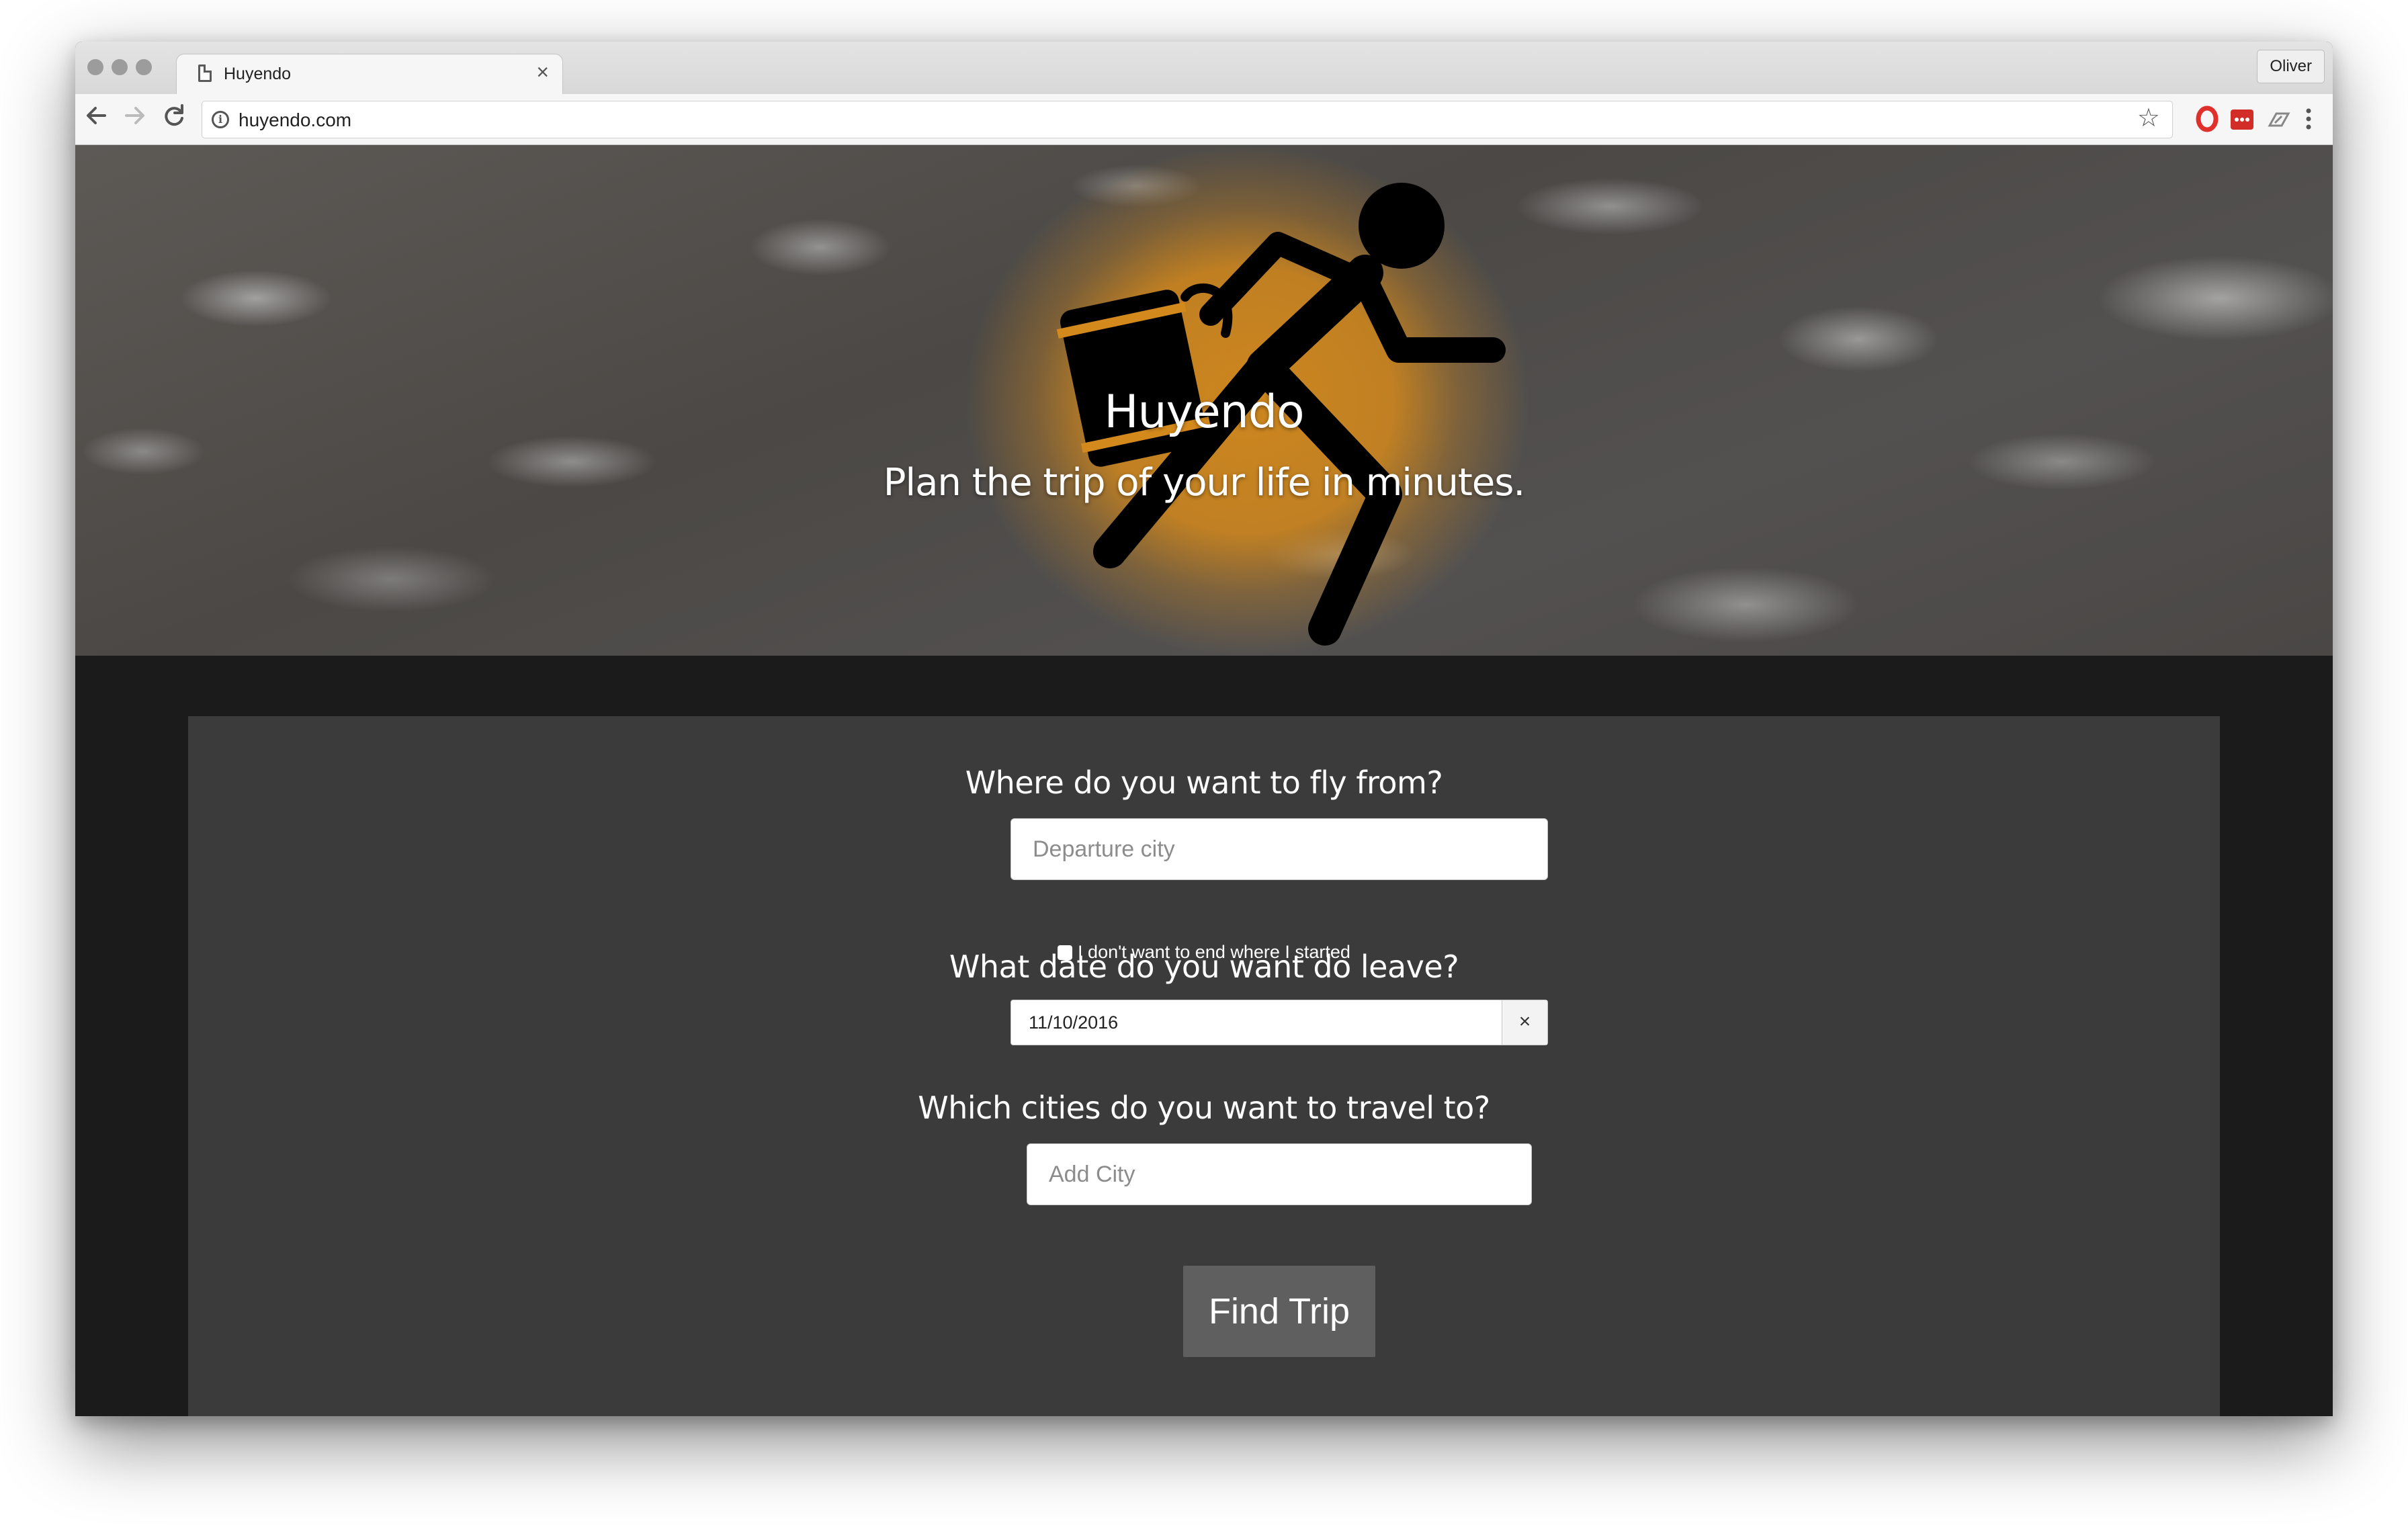  What do you see at coordinates (2207, 120) in the screenshot?
I see `opera-extension-icon` at bounding box center [2207, 120].